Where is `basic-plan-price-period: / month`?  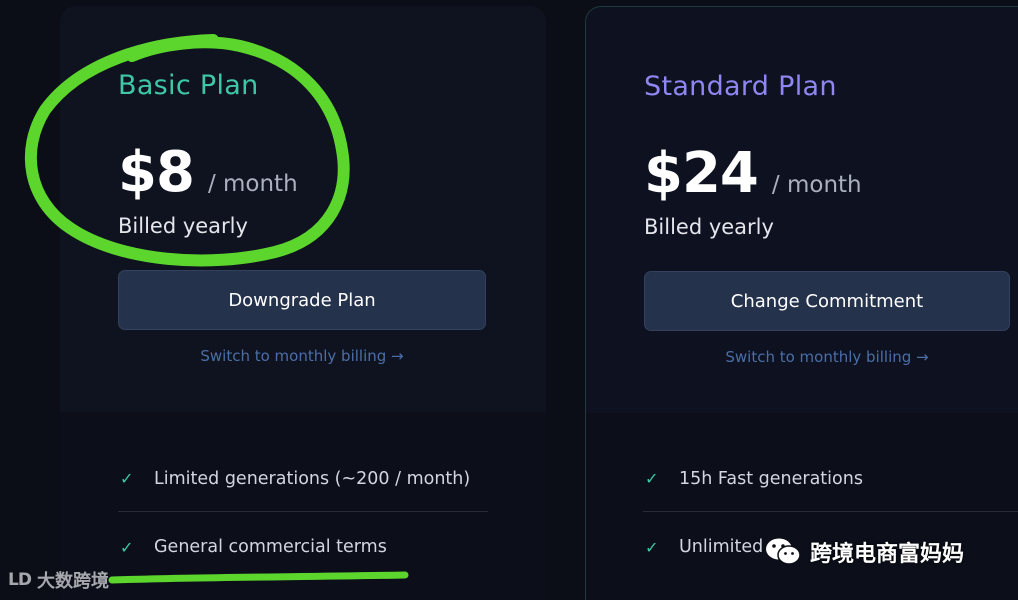
basic-plan-price-period: / month is located at coordinates (252, 184).